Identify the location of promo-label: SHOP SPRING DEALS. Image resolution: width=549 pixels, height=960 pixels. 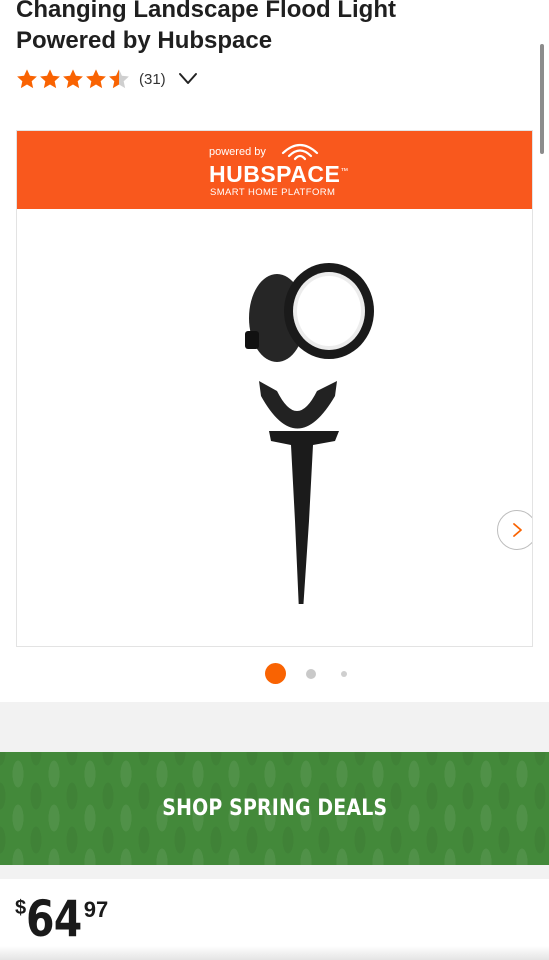
(274, 808).